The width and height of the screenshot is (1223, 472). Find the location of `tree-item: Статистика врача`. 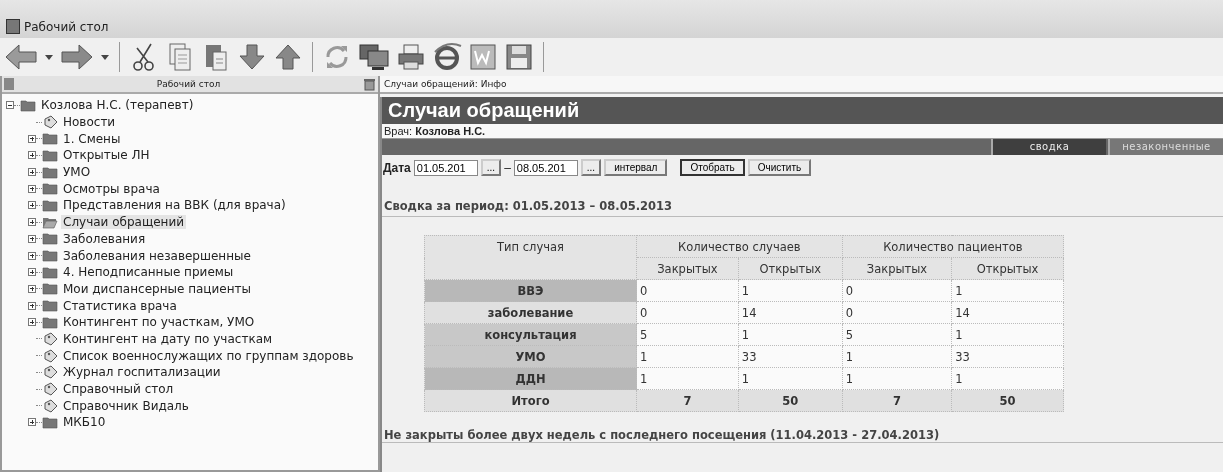

tree-item: Статистика врача is located at coordinates (120, 305).